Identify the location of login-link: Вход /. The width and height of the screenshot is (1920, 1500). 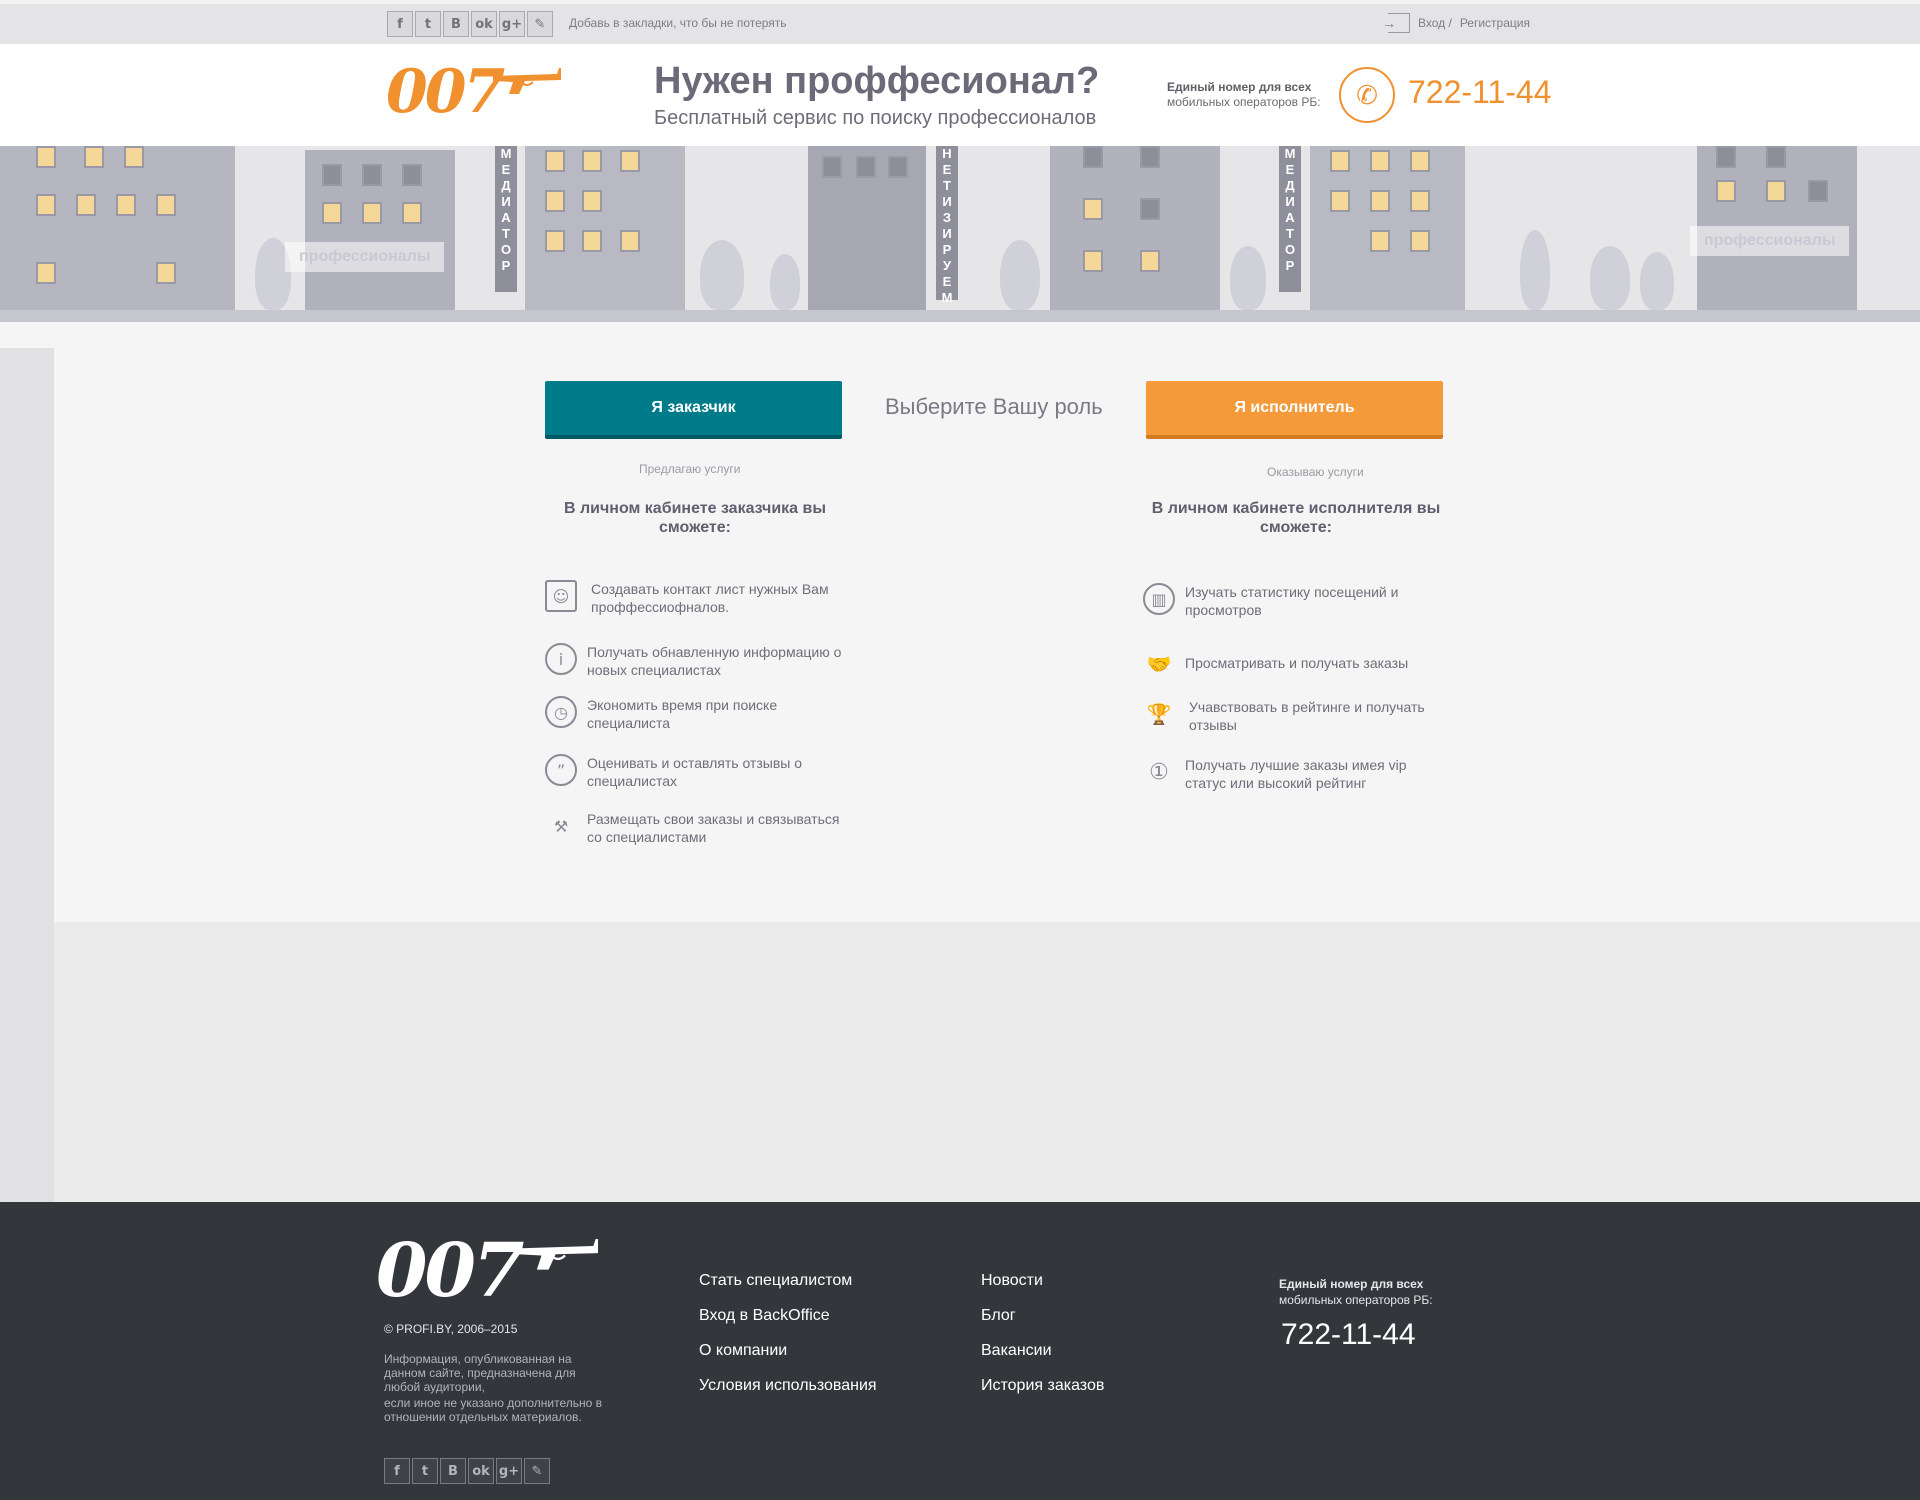
(1435, 23).